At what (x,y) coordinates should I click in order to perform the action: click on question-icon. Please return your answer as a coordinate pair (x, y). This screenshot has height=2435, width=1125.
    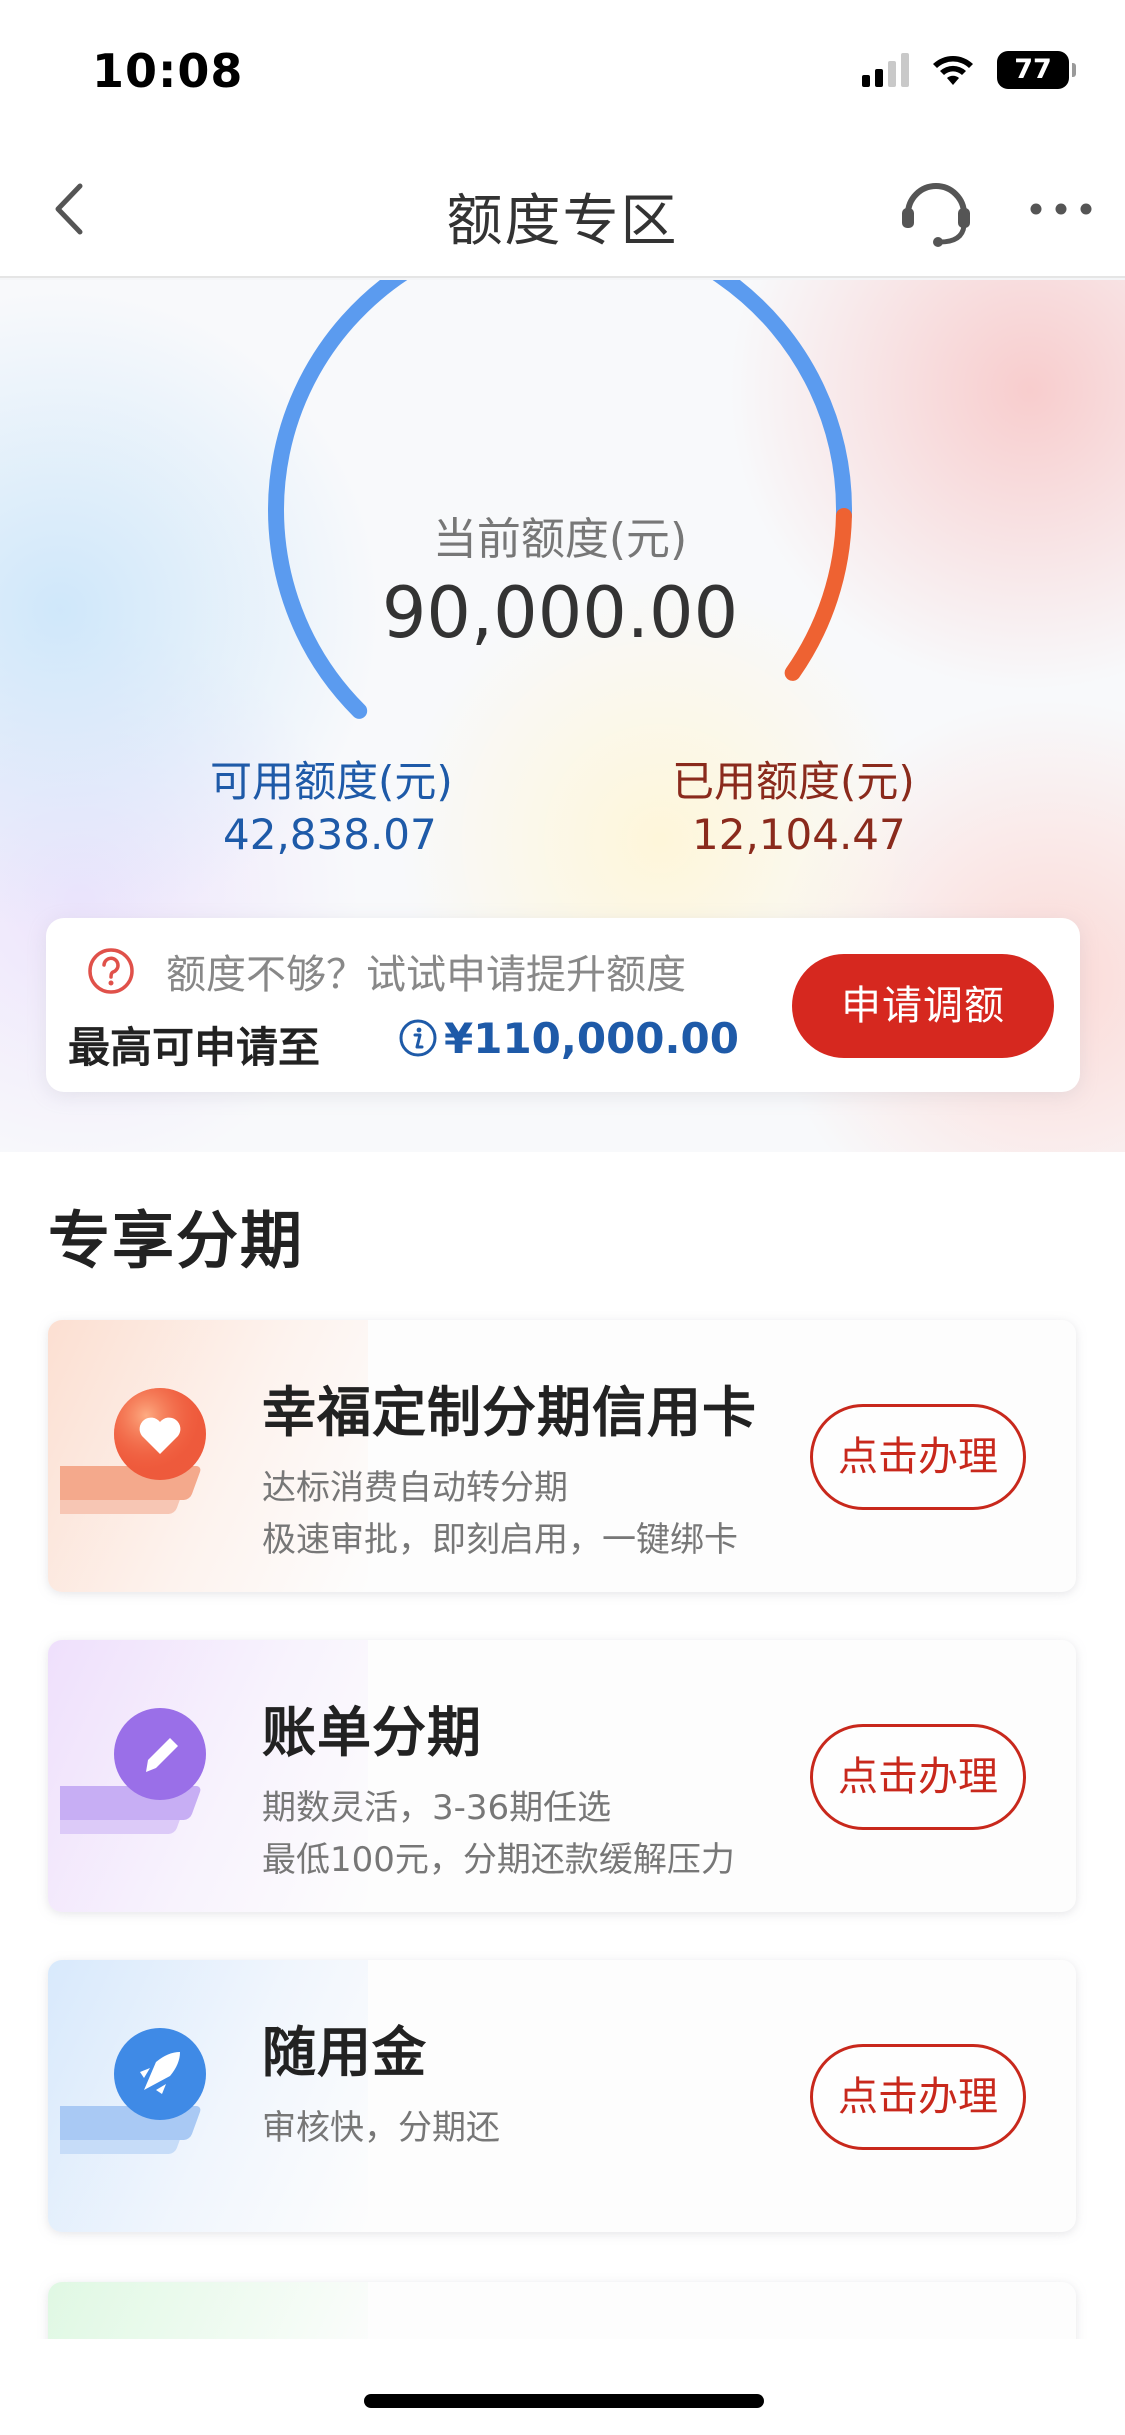
    Looking at the image, I should click on (111, 971).